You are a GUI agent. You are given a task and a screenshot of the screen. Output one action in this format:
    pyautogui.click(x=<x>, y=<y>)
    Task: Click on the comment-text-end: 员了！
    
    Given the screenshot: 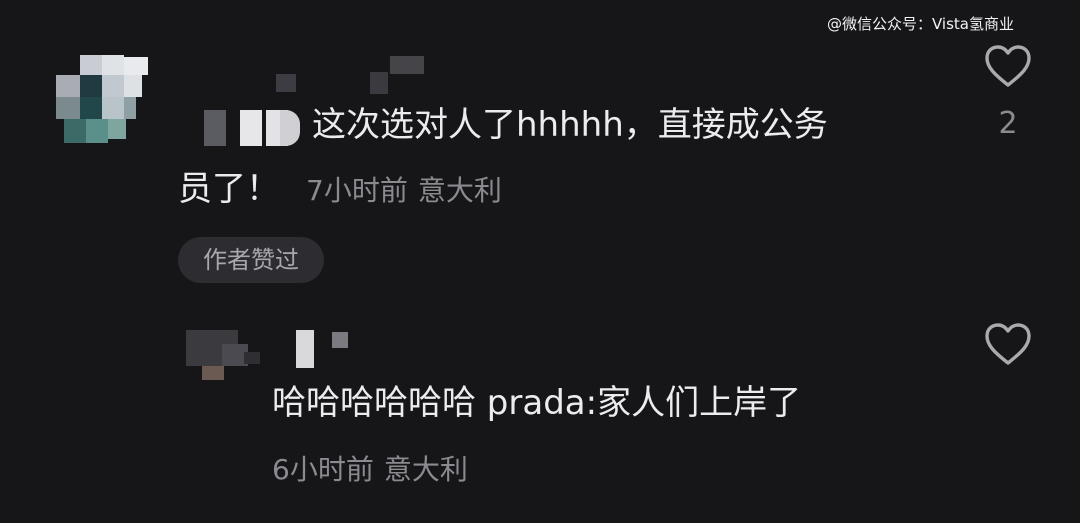 What is the action you would take?
    pyautogui.click(x=229, y=189)
    